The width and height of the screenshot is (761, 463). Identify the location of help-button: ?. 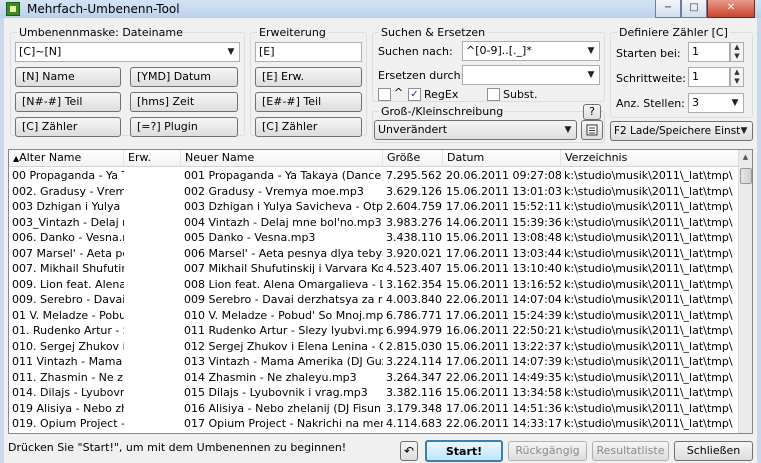
(592, 112).